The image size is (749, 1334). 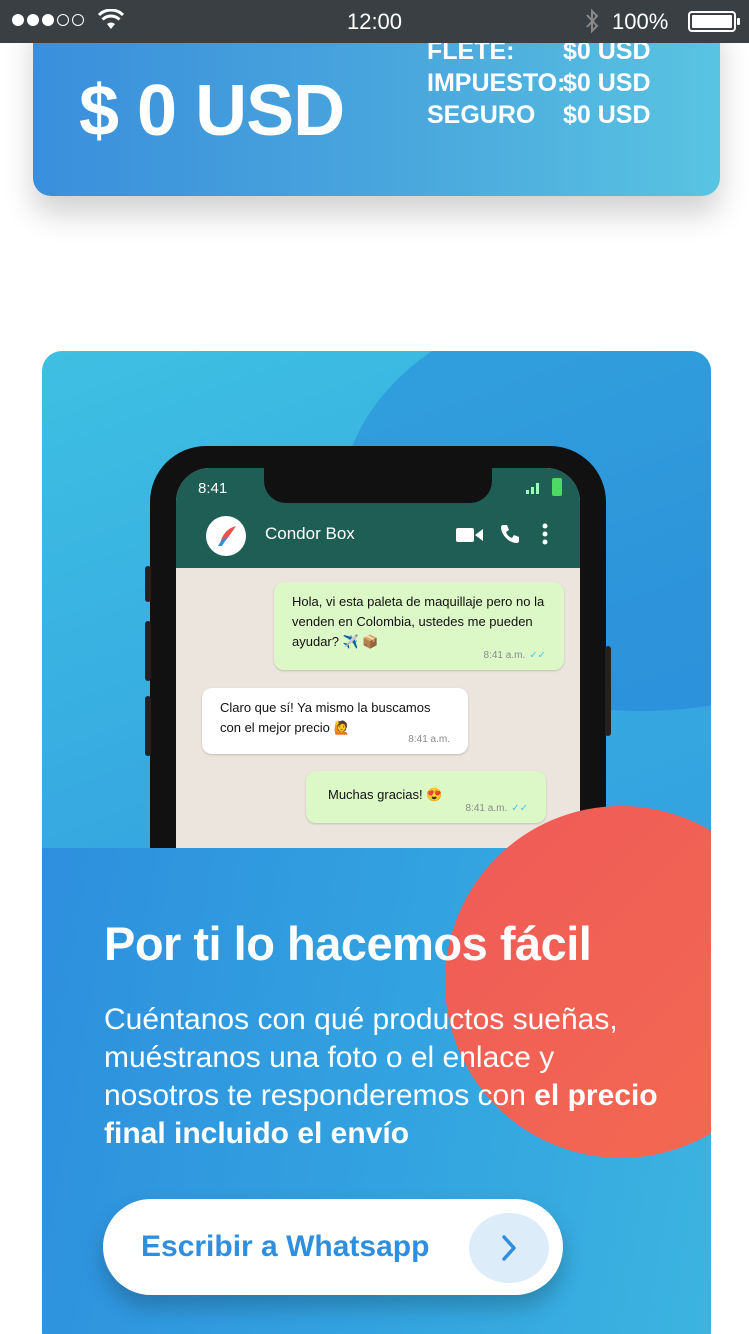 What do you see at coordinates (714, 21) in the screenshot?
I see `battery-icon` at bounding box center [714, 21].